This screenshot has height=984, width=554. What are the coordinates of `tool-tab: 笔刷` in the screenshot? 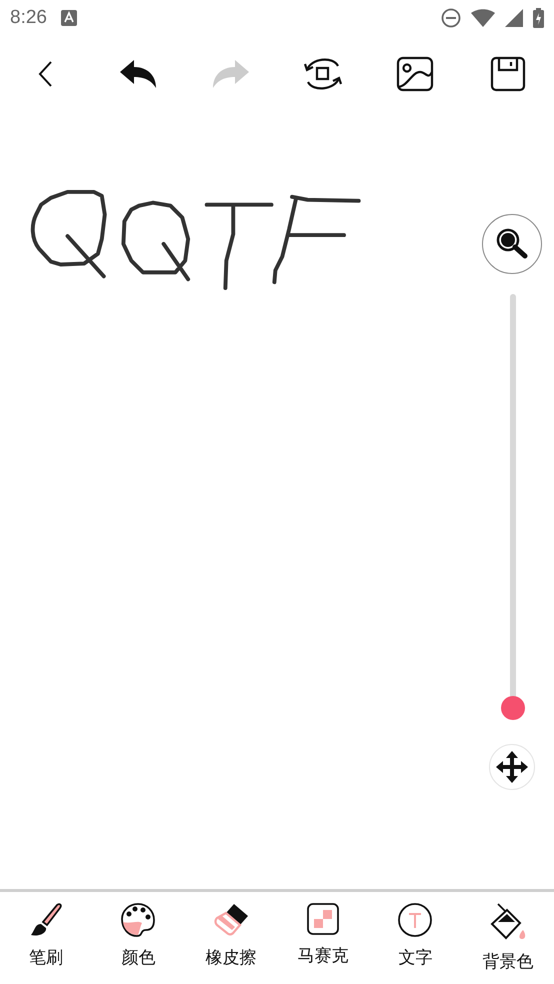 It's located at (46, 938).